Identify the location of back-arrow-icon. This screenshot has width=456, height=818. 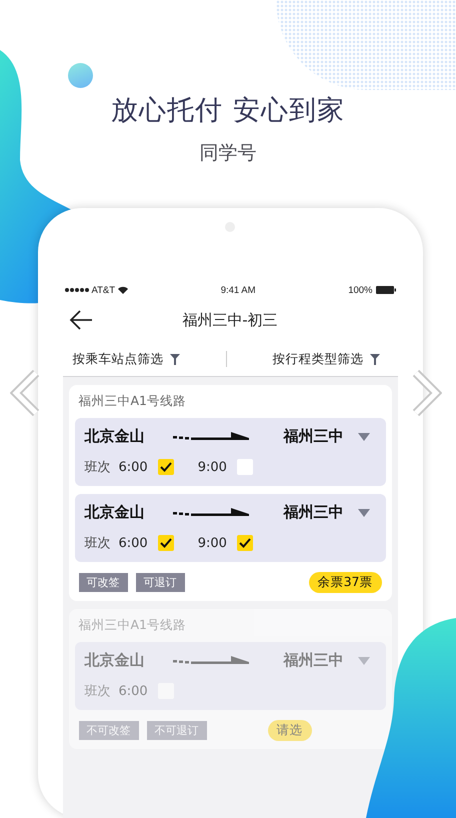
(80, 320).